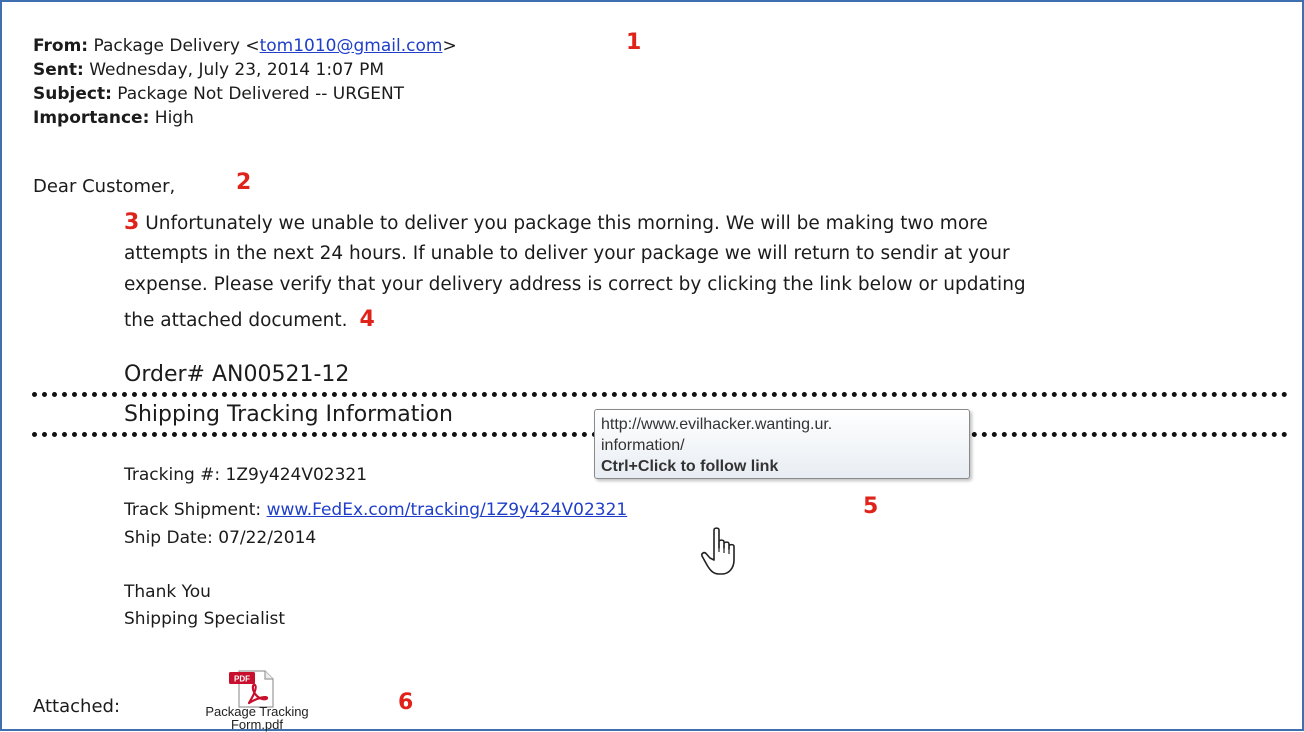 This screenshot has height=732, width=1304. I want to click on ship-date: Ship Date: 07/22/2014, so click(220, 538).